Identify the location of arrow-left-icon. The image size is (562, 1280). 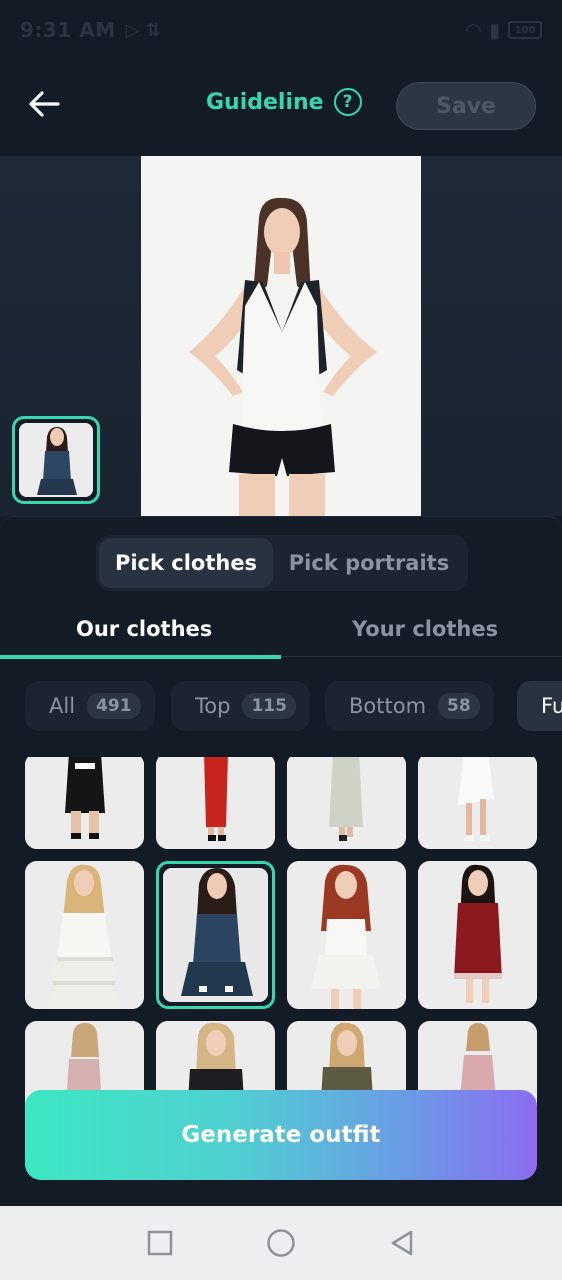
(44, 104).